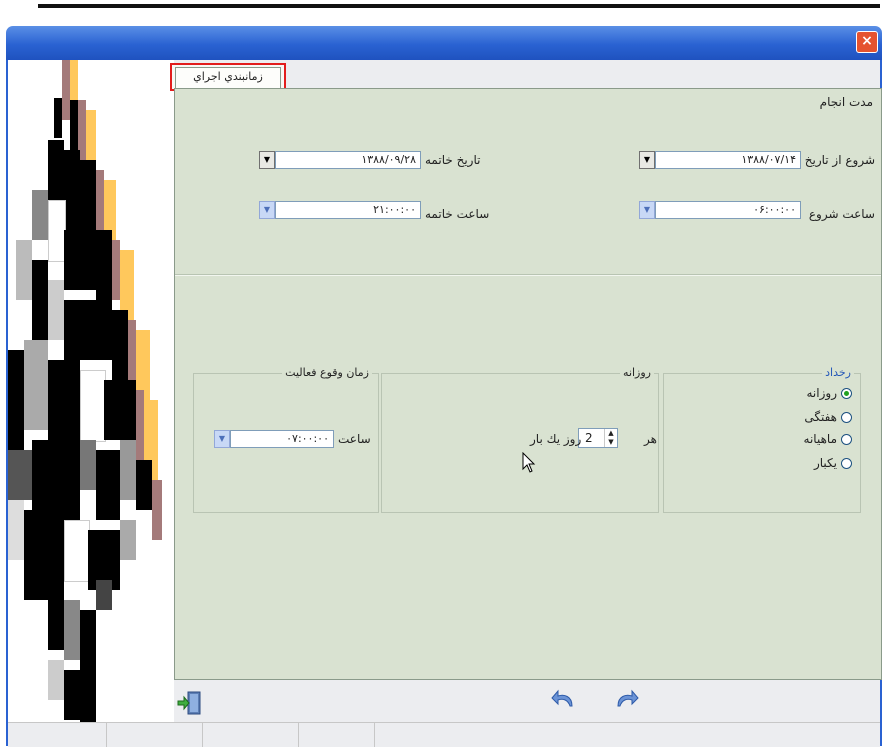 This screenshot has height=747, width=884. What do you see at coordinates (453, 160) in the screenshot?
I see `end-date-label: تاريخ خاتمه` at bounding box center [453, 160].